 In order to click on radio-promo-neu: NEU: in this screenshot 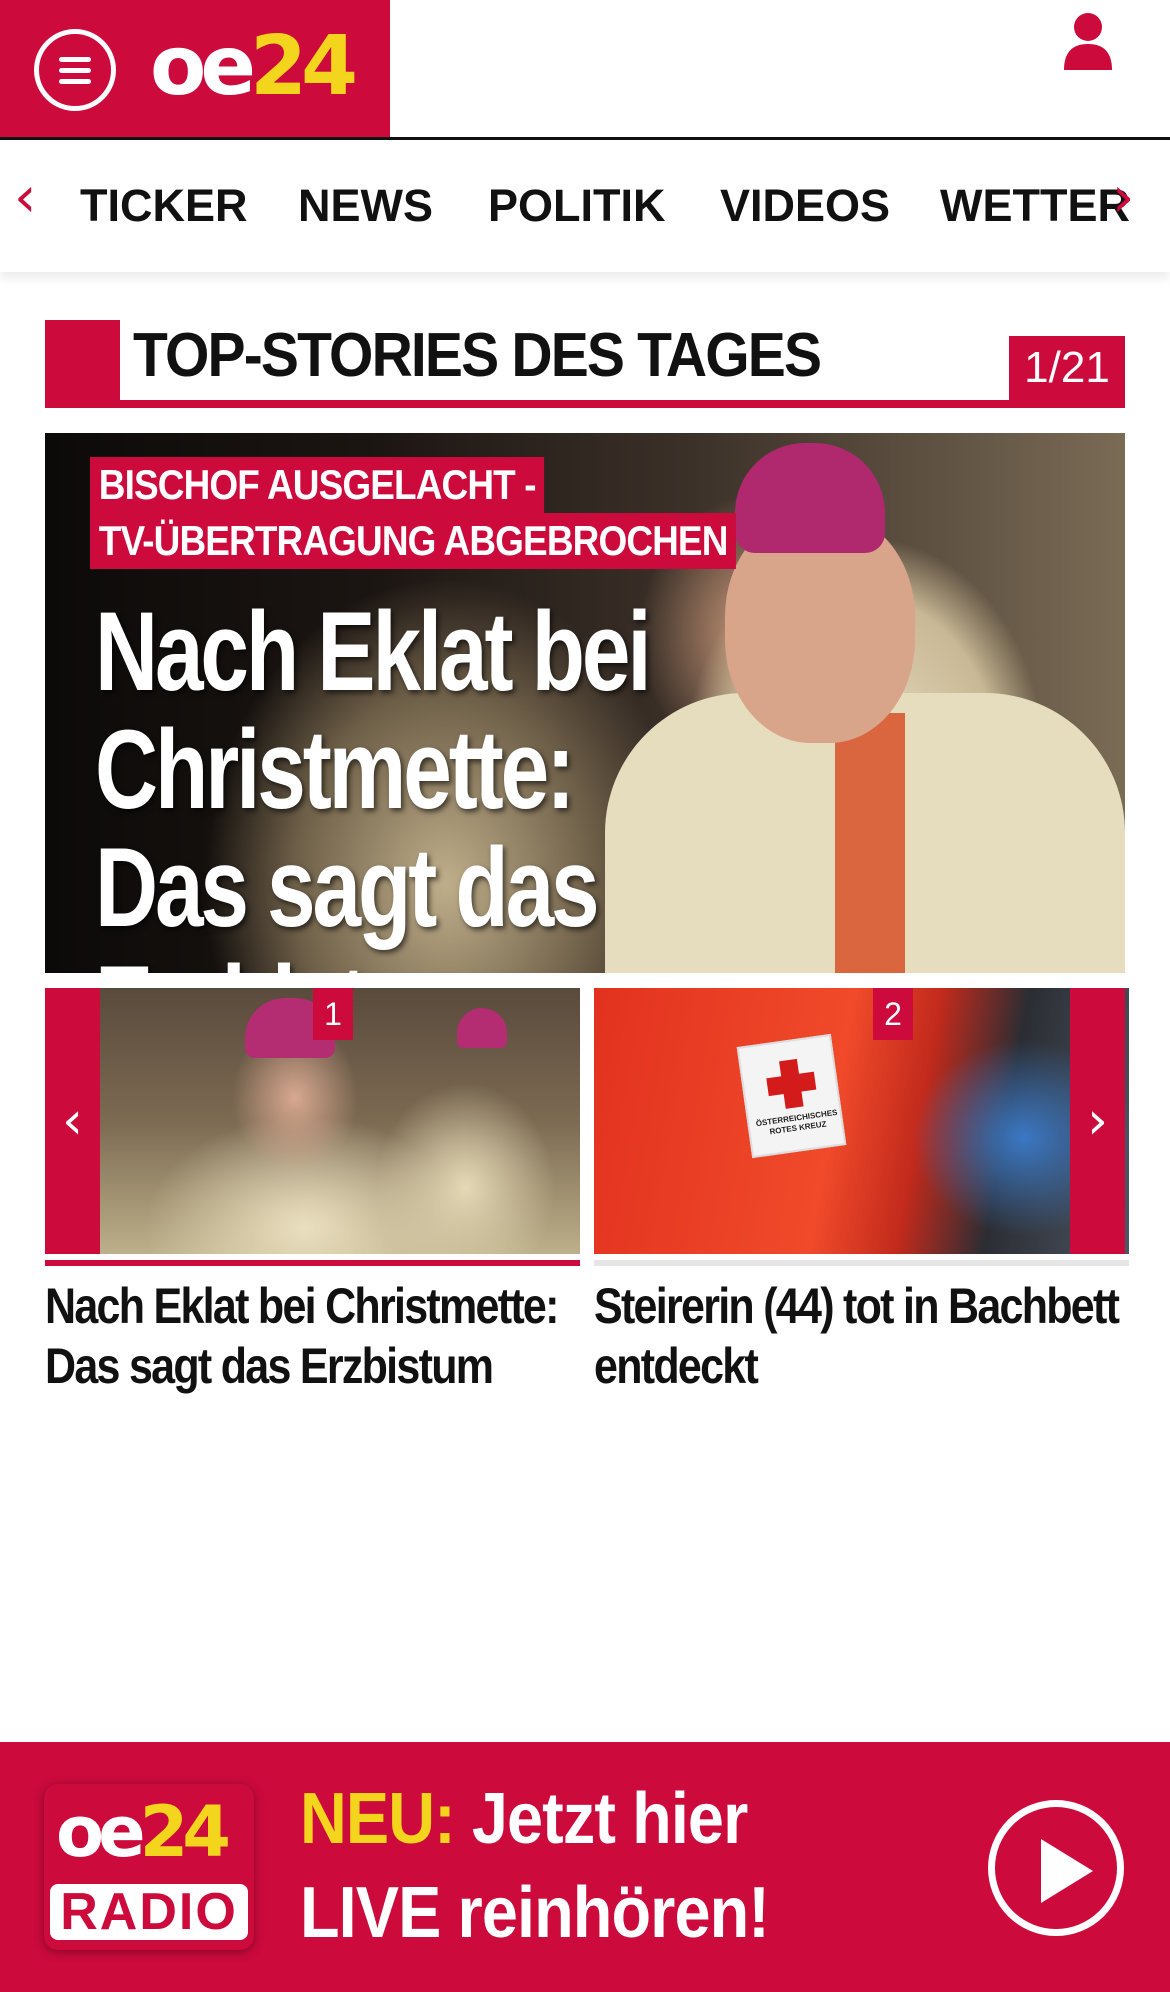, I will do `click(378, 1819)`.